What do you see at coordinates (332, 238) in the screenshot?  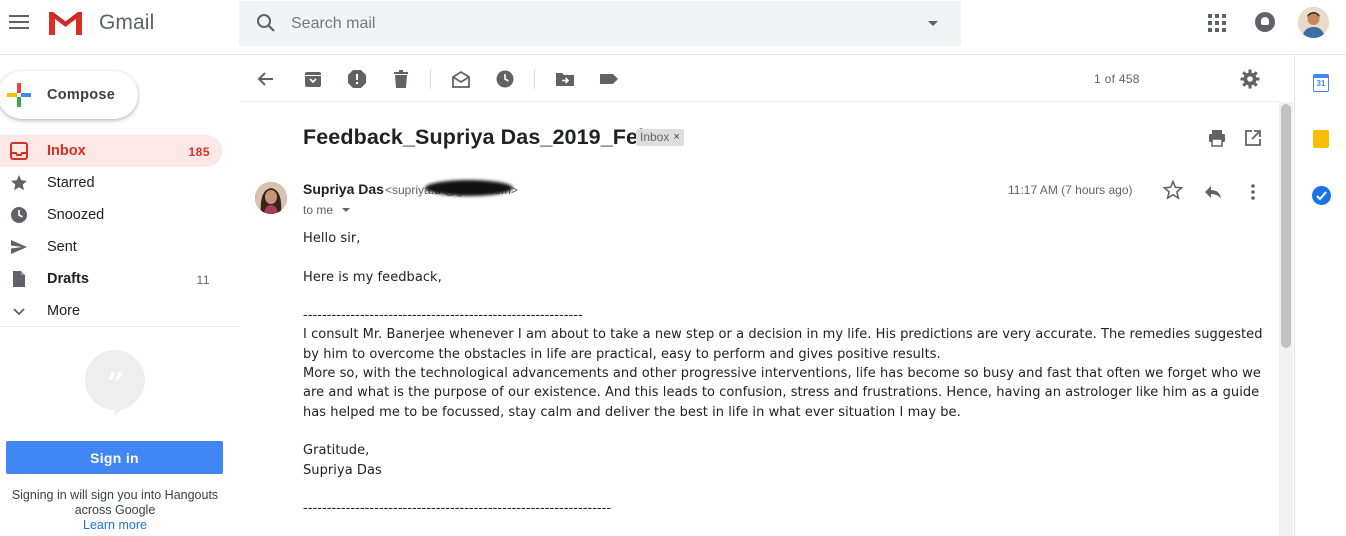 I see `body-greeting: Hello sir,` at bounding box center [332, 238].